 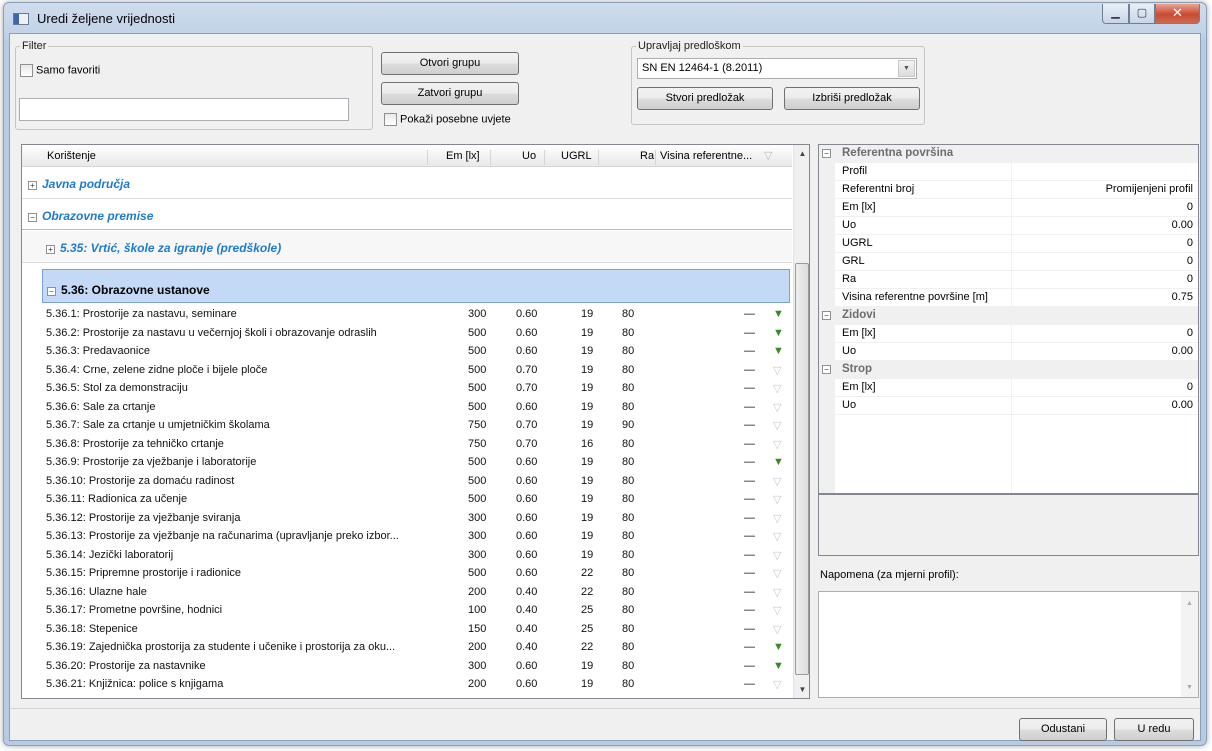 I want to click on table-scrollbar: ▲ ▼, so click(x=801, y=421).